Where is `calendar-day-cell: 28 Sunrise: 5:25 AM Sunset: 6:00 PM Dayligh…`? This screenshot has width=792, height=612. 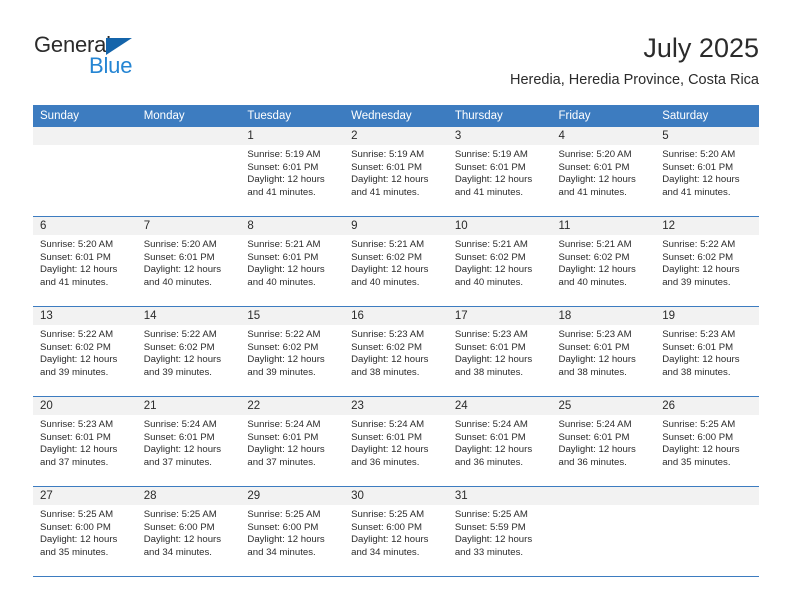 calendar-day-cell: 28 Sunrise: 5:25 AM Sunset: 6:00 PM Dayligh… is located at coordinates (188, 531).